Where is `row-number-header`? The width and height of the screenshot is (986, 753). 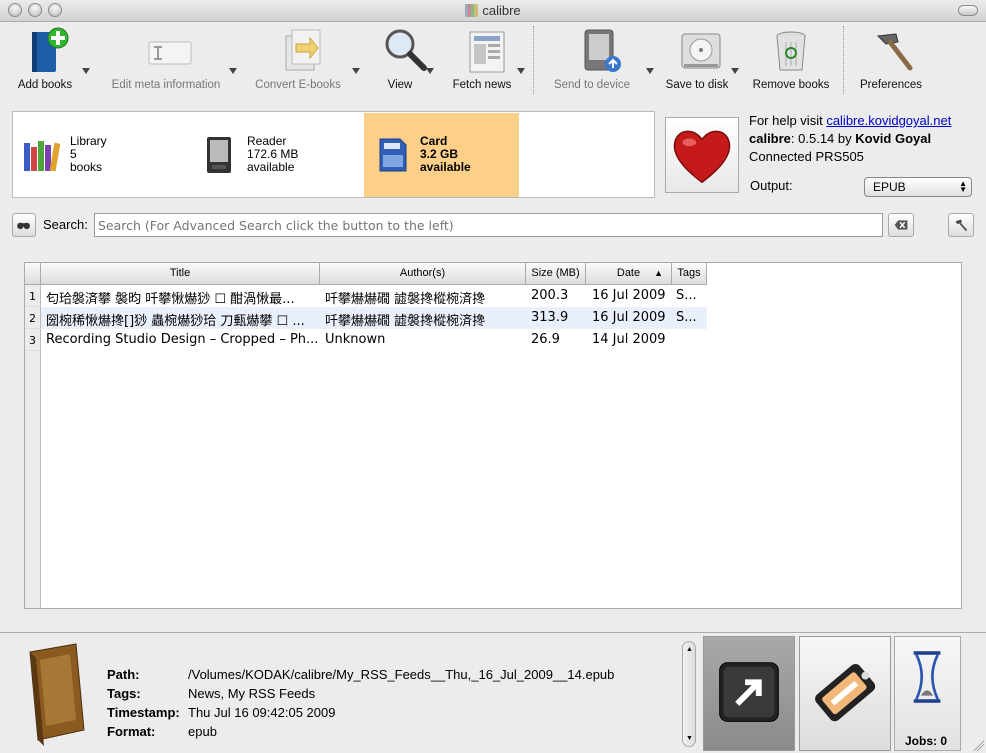 row-number-header is located at coordinates (33, 274).